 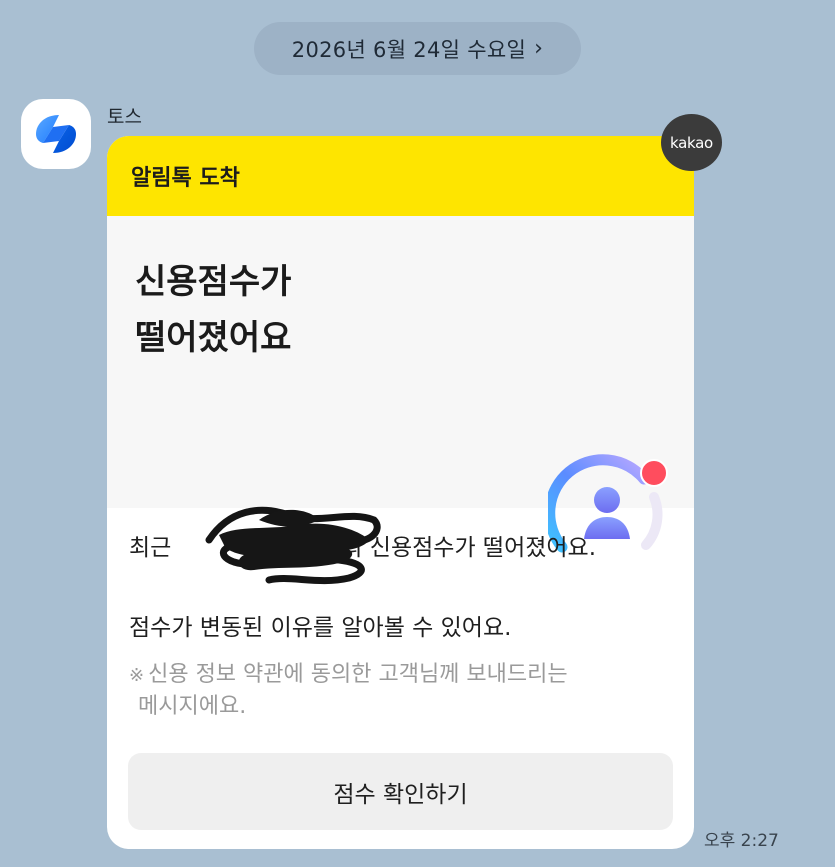 I want to click on date-label: 2026년 6월 24일 수요일, so click(x=409, y=49).